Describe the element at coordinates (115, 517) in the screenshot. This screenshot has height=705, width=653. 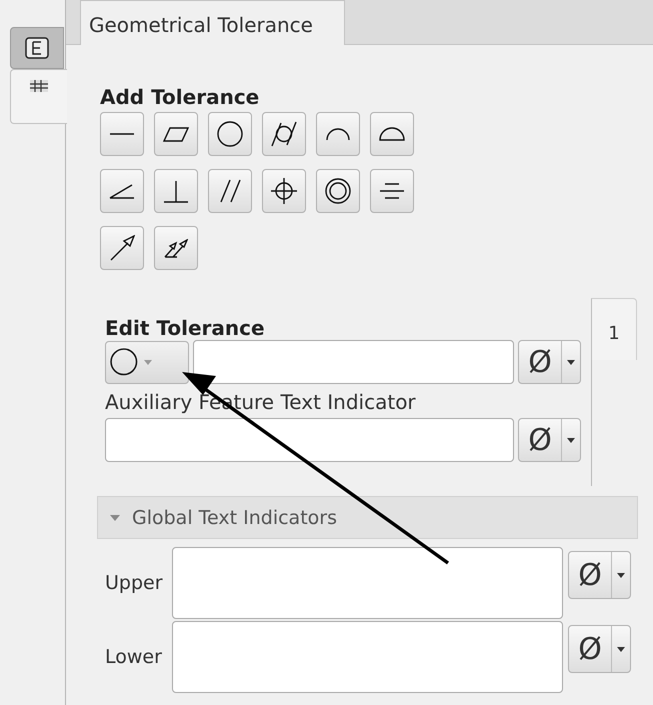
I see `collapse-icon` at that location.